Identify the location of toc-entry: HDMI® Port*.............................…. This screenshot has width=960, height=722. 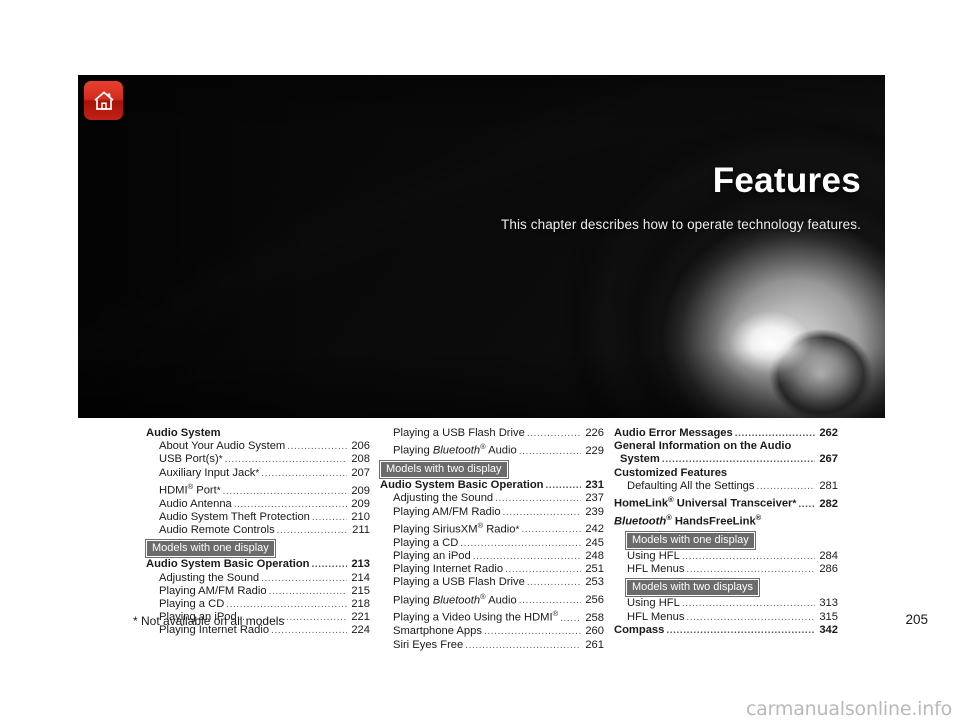
(258, 489).